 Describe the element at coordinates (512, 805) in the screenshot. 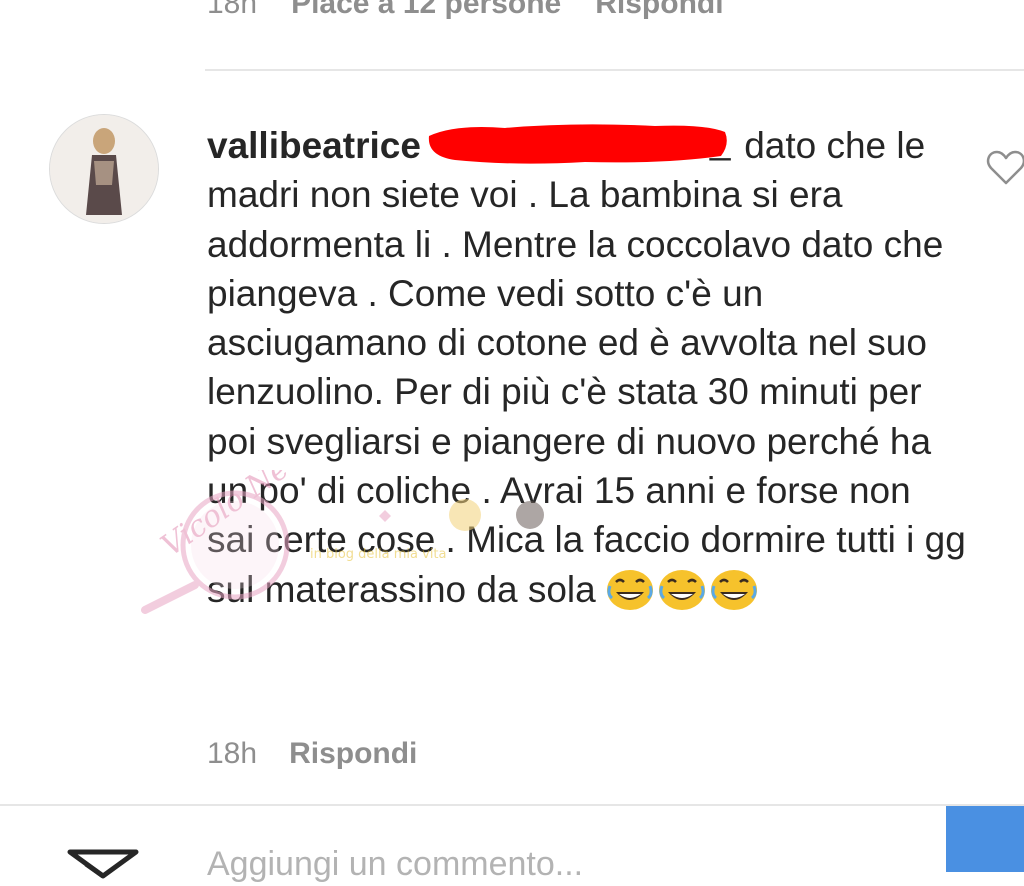

I see `composer-divider` at that location.